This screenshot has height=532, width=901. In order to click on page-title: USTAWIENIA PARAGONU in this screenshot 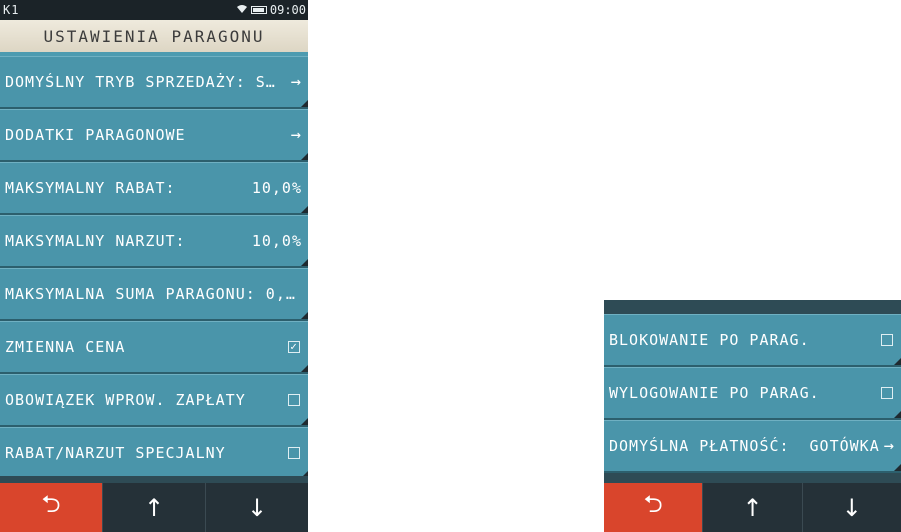, I will do `click(154, 38)`.